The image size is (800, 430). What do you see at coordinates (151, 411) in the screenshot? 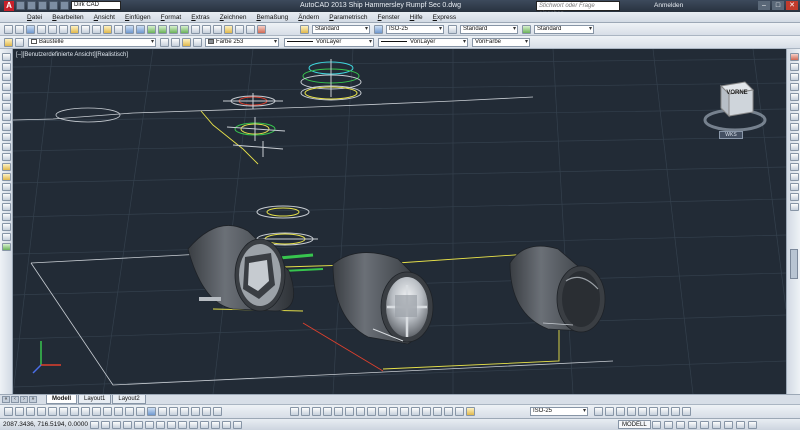
I see `tolerance-icon` at bounding box center [151, 411].